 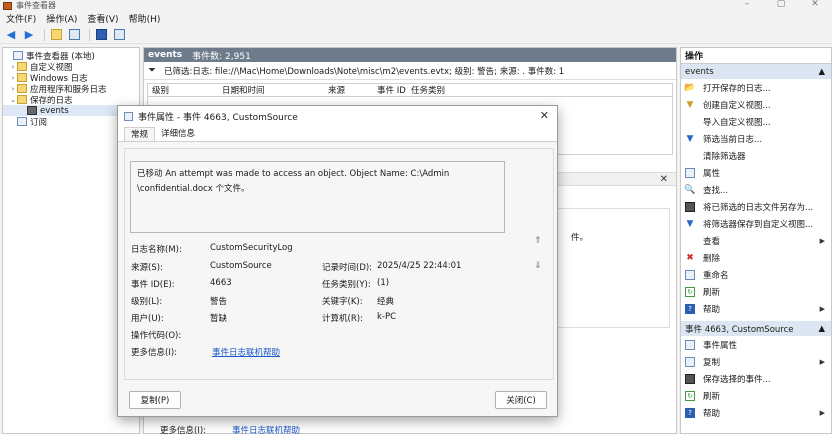 I want to click on menu-help: 帮助(H), so click(x=145, y=18).